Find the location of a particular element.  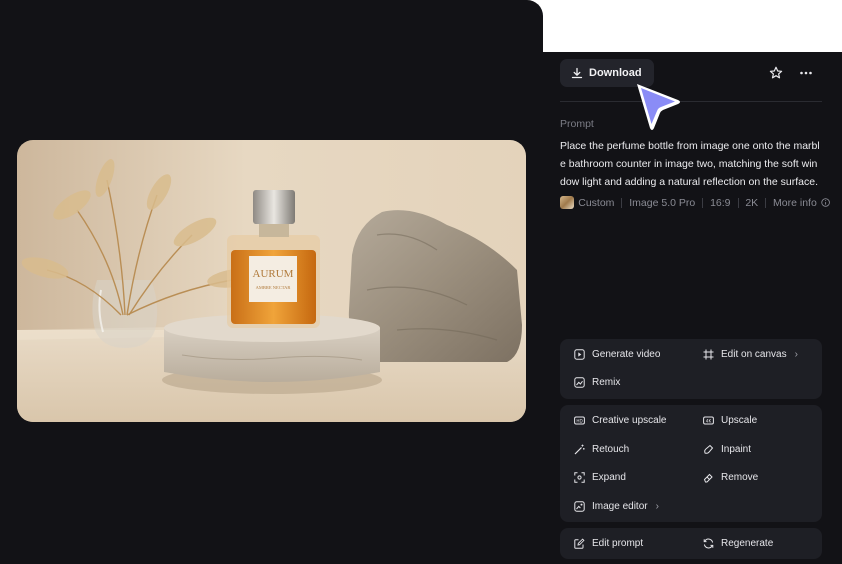

remove-button: Remove is located at coordinates (730, 477).